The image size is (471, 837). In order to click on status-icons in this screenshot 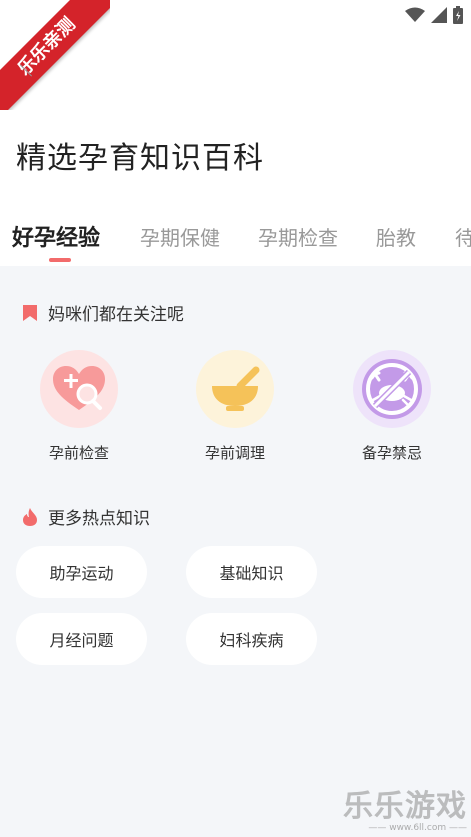, I will do `click(434, 15)`.